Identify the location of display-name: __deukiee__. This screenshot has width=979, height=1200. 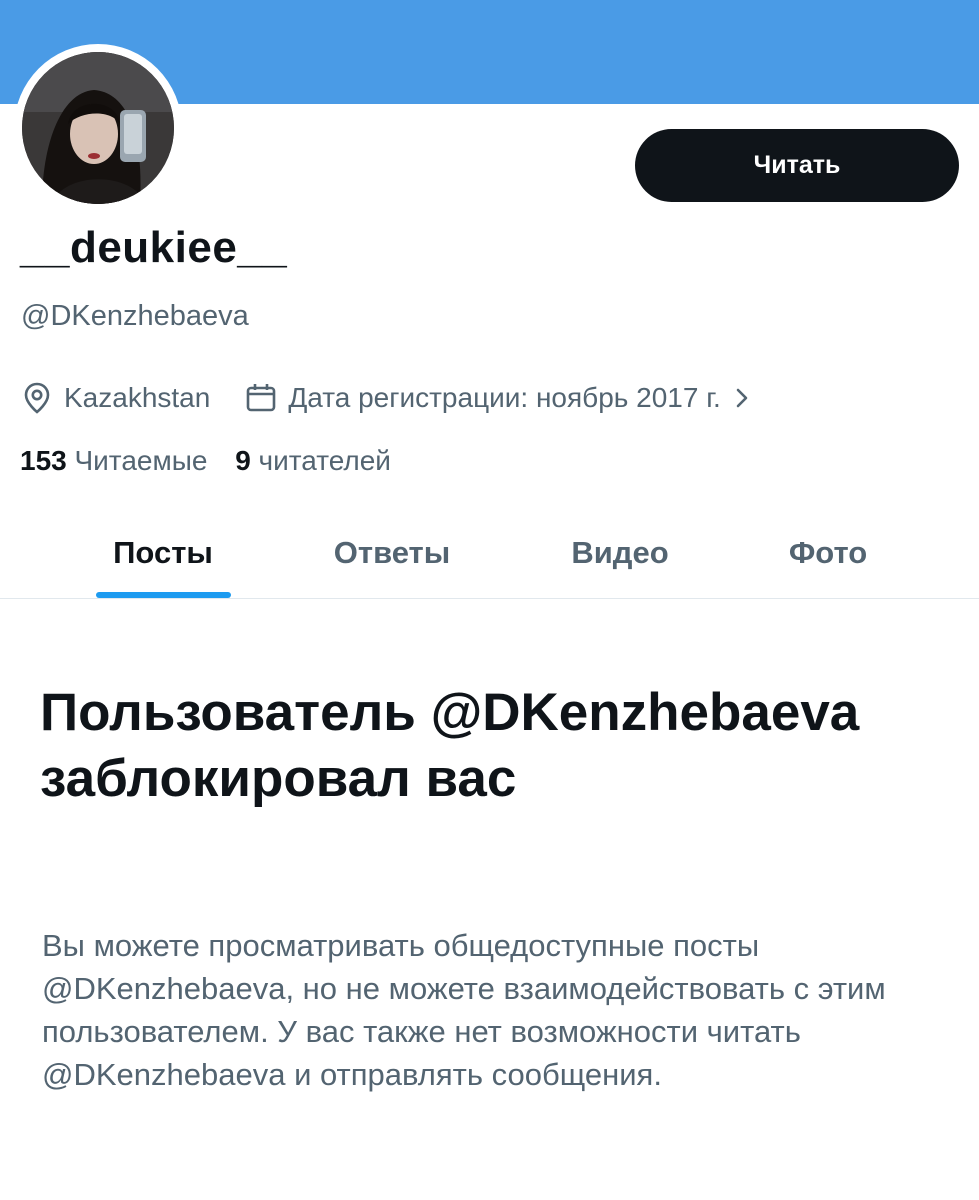
(154, 247).